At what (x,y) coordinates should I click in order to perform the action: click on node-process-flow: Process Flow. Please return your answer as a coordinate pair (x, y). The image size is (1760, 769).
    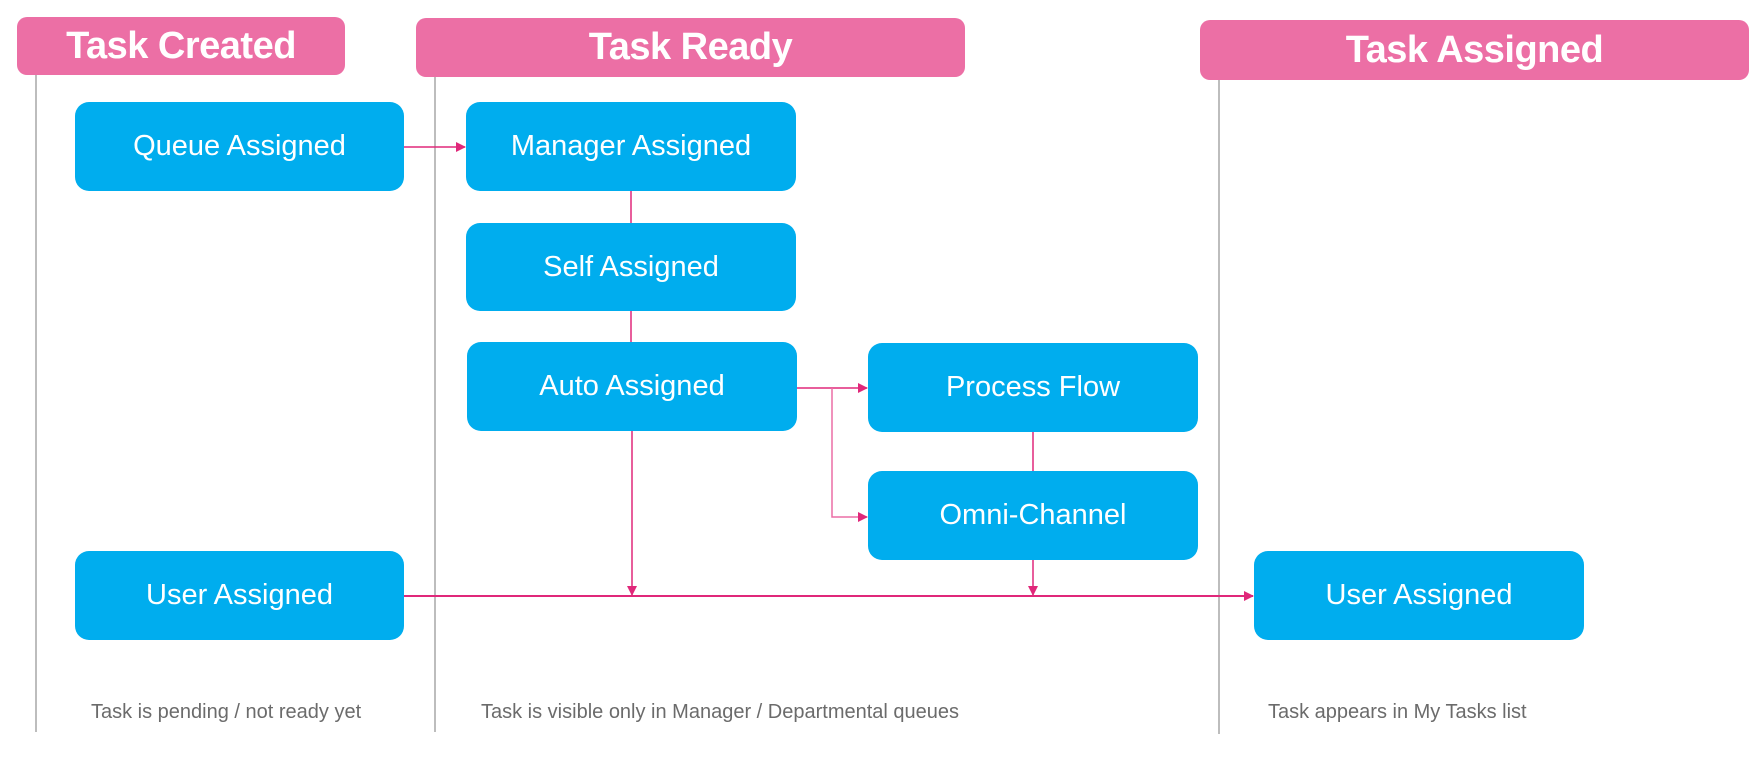
    Looking at the image, I should click on (1033, 387).